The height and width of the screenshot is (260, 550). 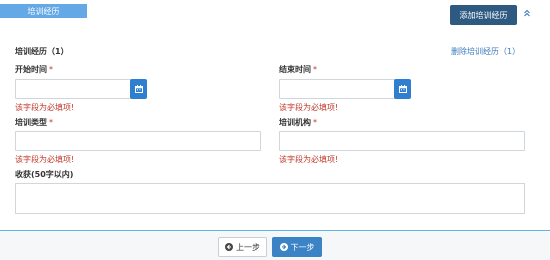 I want to click on arrow-right-circle-icon, so click(x=283, y=247).